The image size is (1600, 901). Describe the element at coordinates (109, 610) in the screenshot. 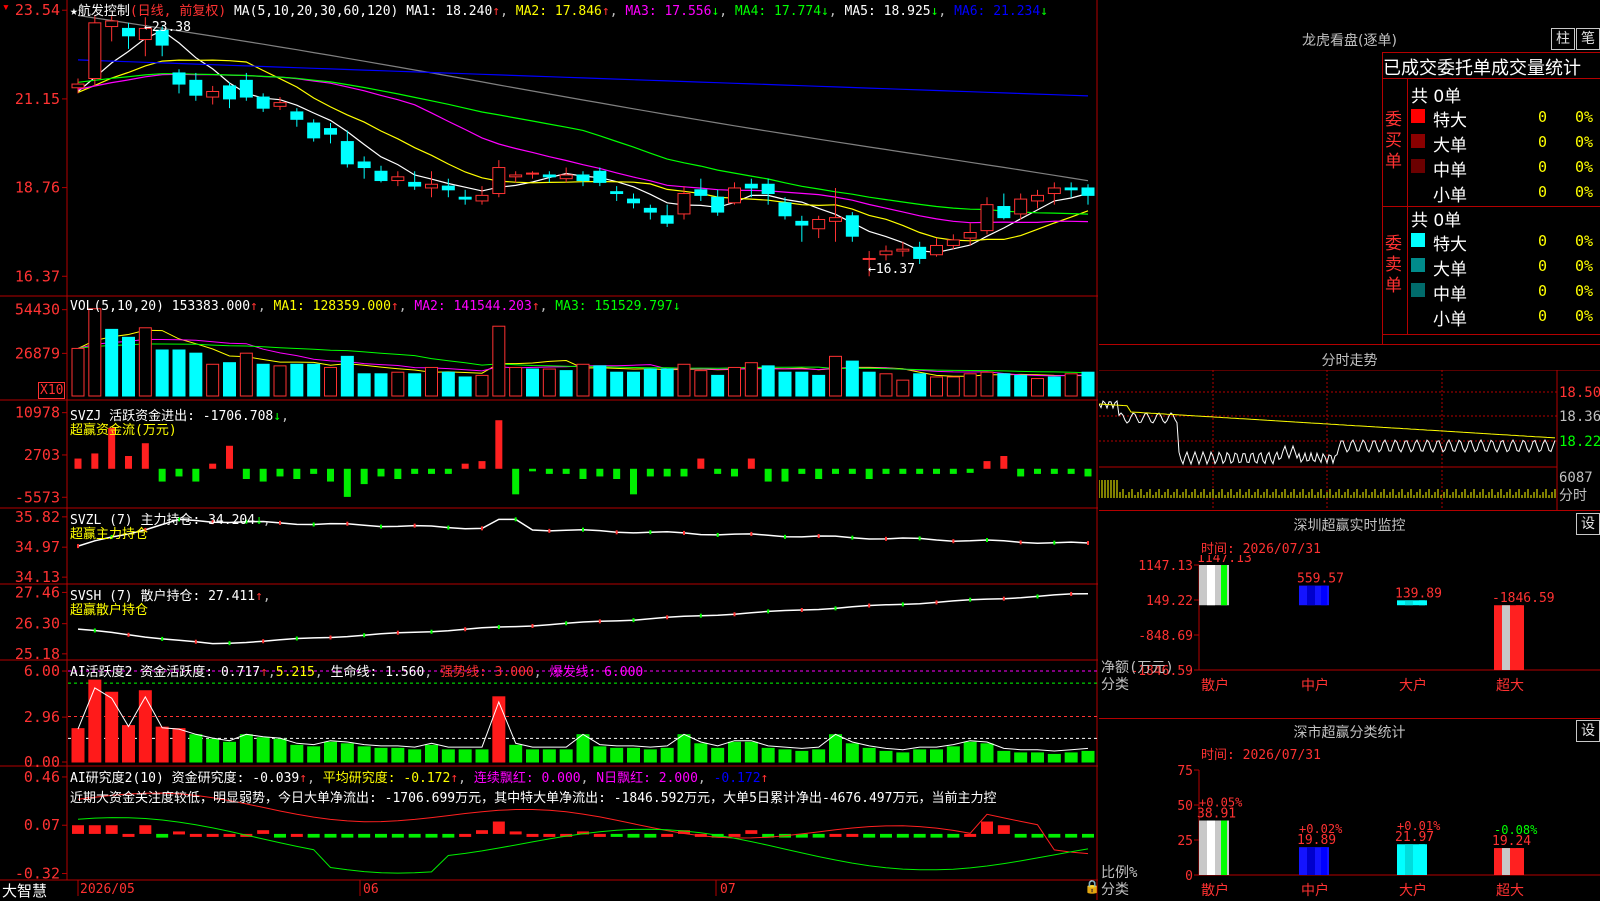

I see `sh-subtitle: 超赢散户持仓` at that location.